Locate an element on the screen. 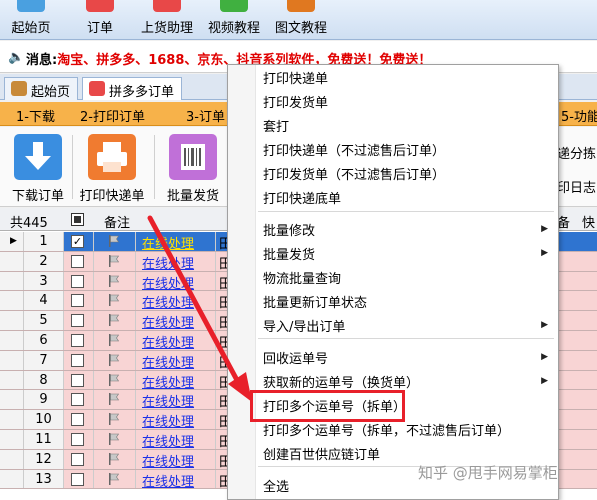 This screenshot has height=500, width=597. menu-item: 套打 is located at coordinates (276, 125).